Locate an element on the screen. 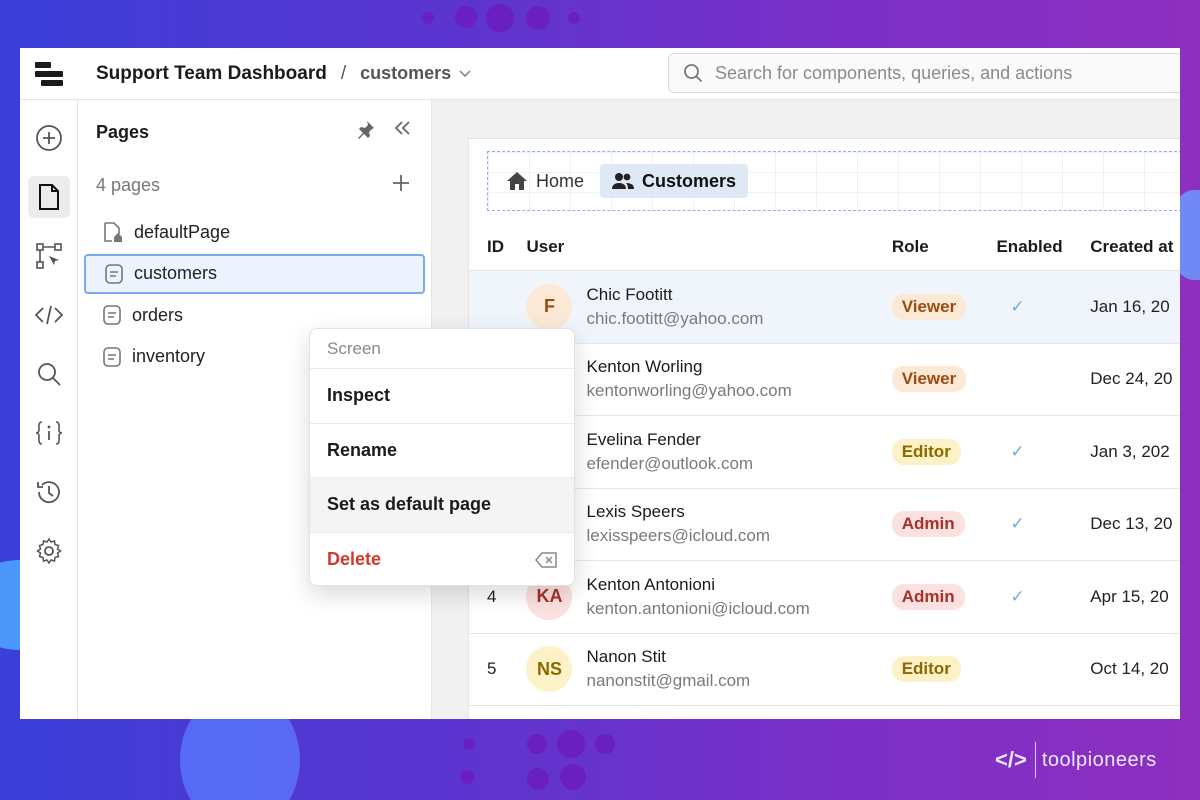  file-icon is located at coordinates (48, 197).